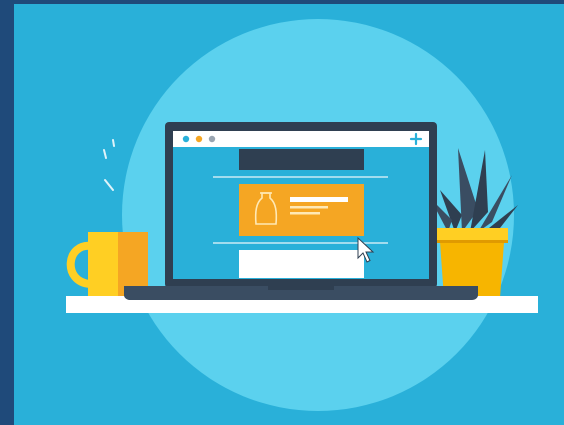 Image resolution: width=564 pixels, height=425 pixels. I want to click on product-card, so click(301, 210).